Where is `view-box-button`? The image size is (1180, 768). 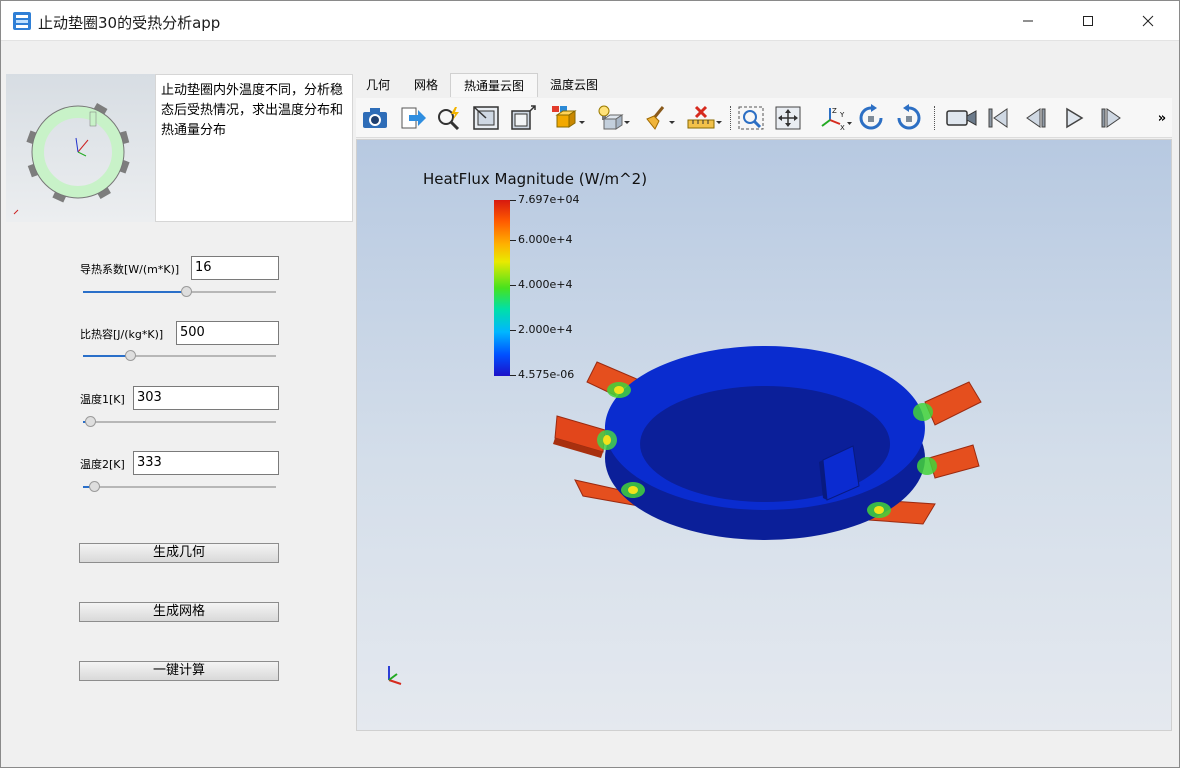 view-box-button is located at coordinates (523, 118).